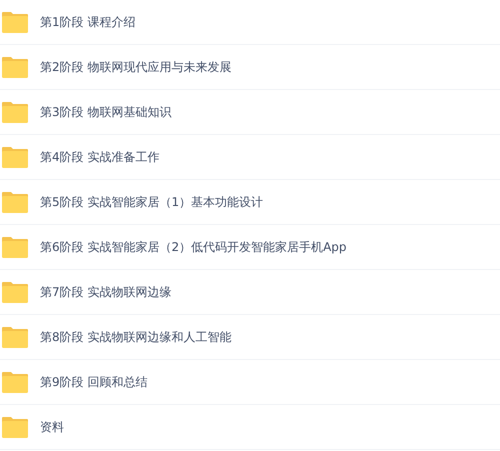  I want to click on folder-name: 第9阶段 回顾和总结, so click(94, 382).